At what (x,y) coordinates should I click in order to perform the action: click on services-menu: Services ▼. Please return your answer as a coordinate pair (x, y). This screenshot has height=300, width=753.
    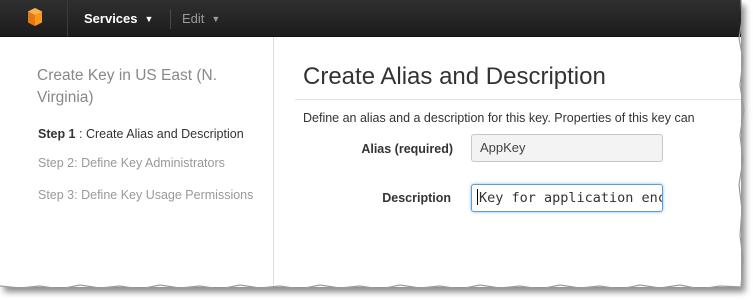
    Looking at the image, I should click on (118, 18).